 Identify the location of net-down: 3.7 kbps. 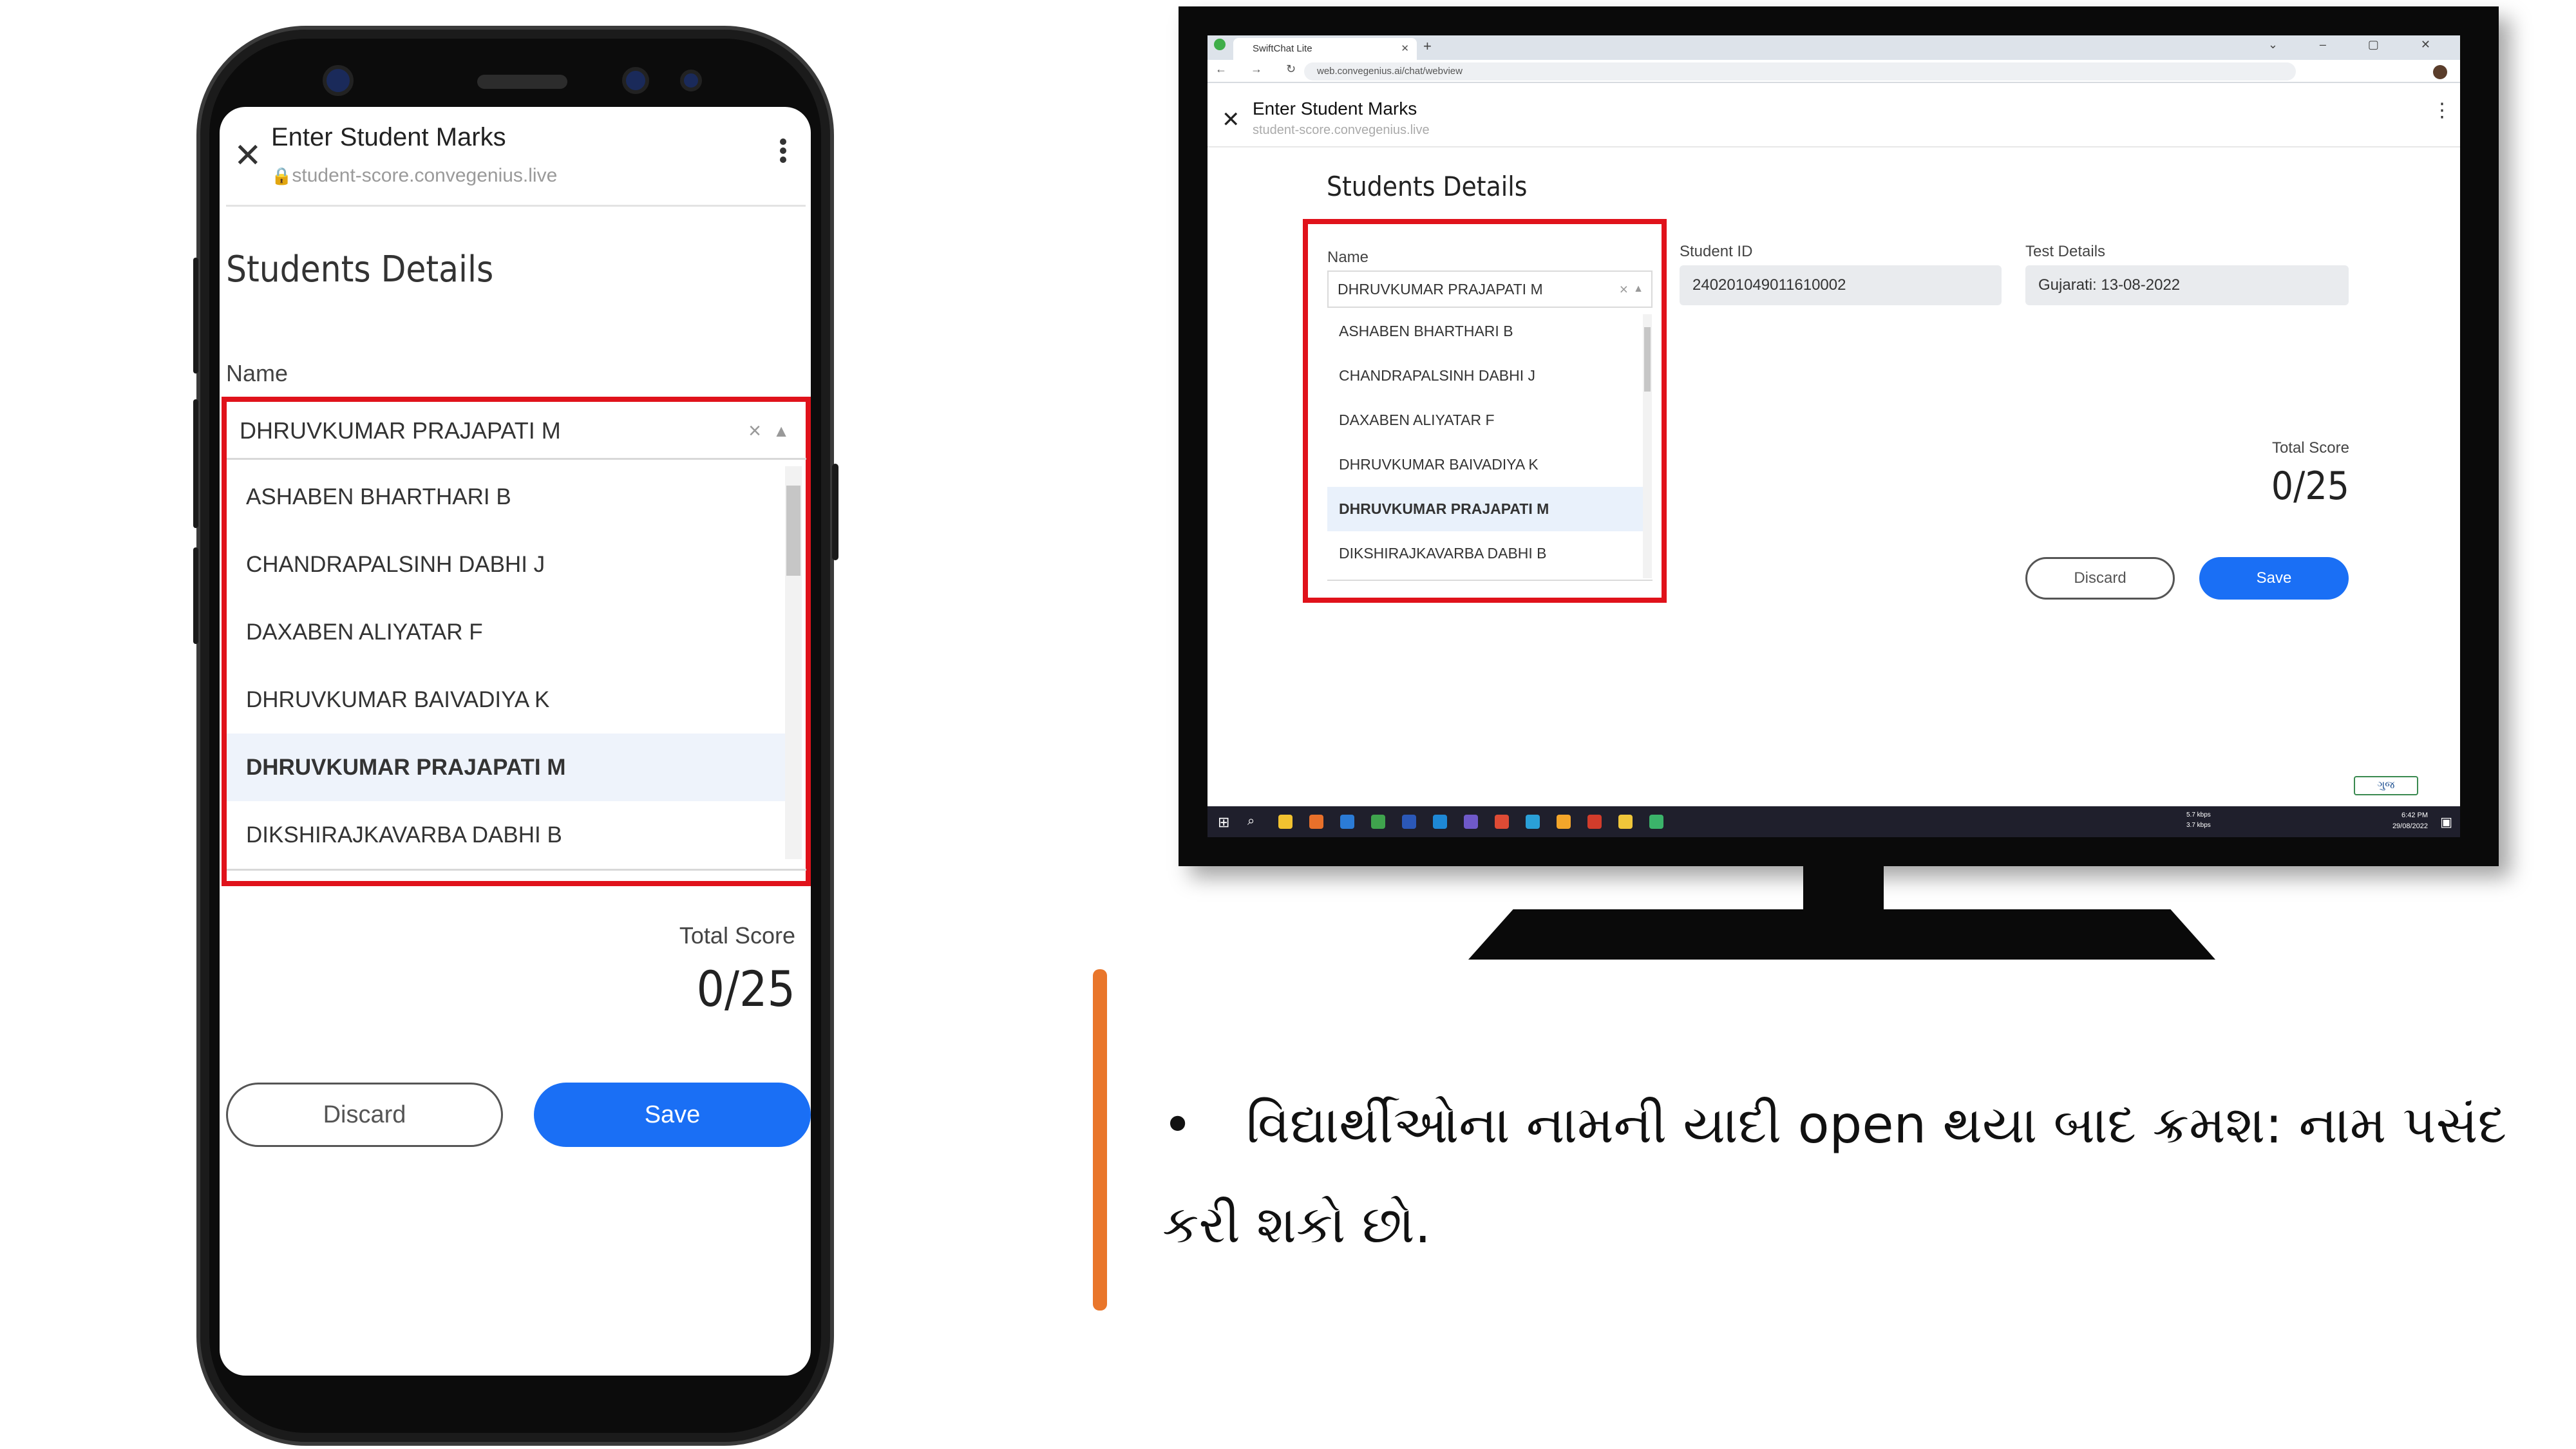
(2198, 825).